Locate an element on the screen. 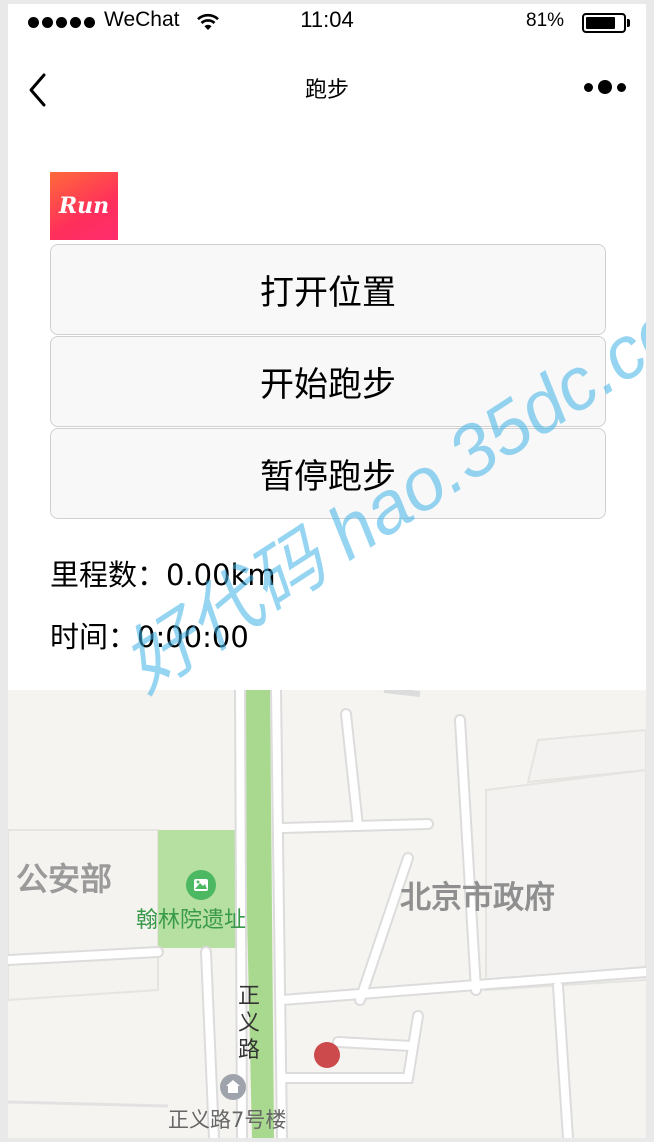  more-dots-icon is located at coordinates (605, 87).